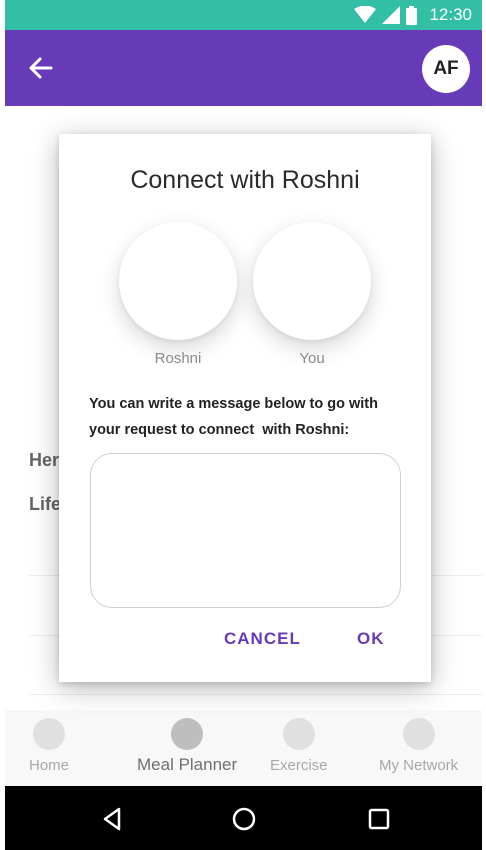  I want to click on battery-icon, so click(412, 15).